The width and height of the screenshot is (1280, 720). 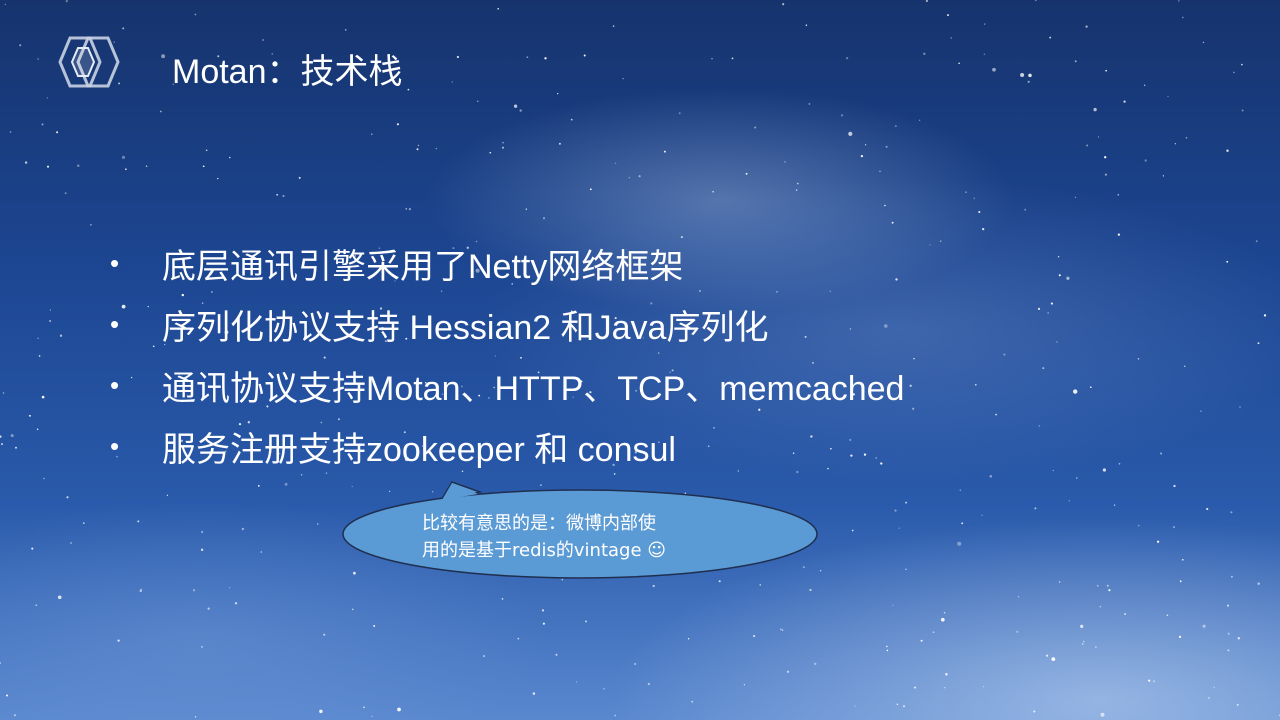 I want to click on bullet-text: 通讯协议支持Motan、HTTP、TCP、memcached, so click(x=533, y=389).